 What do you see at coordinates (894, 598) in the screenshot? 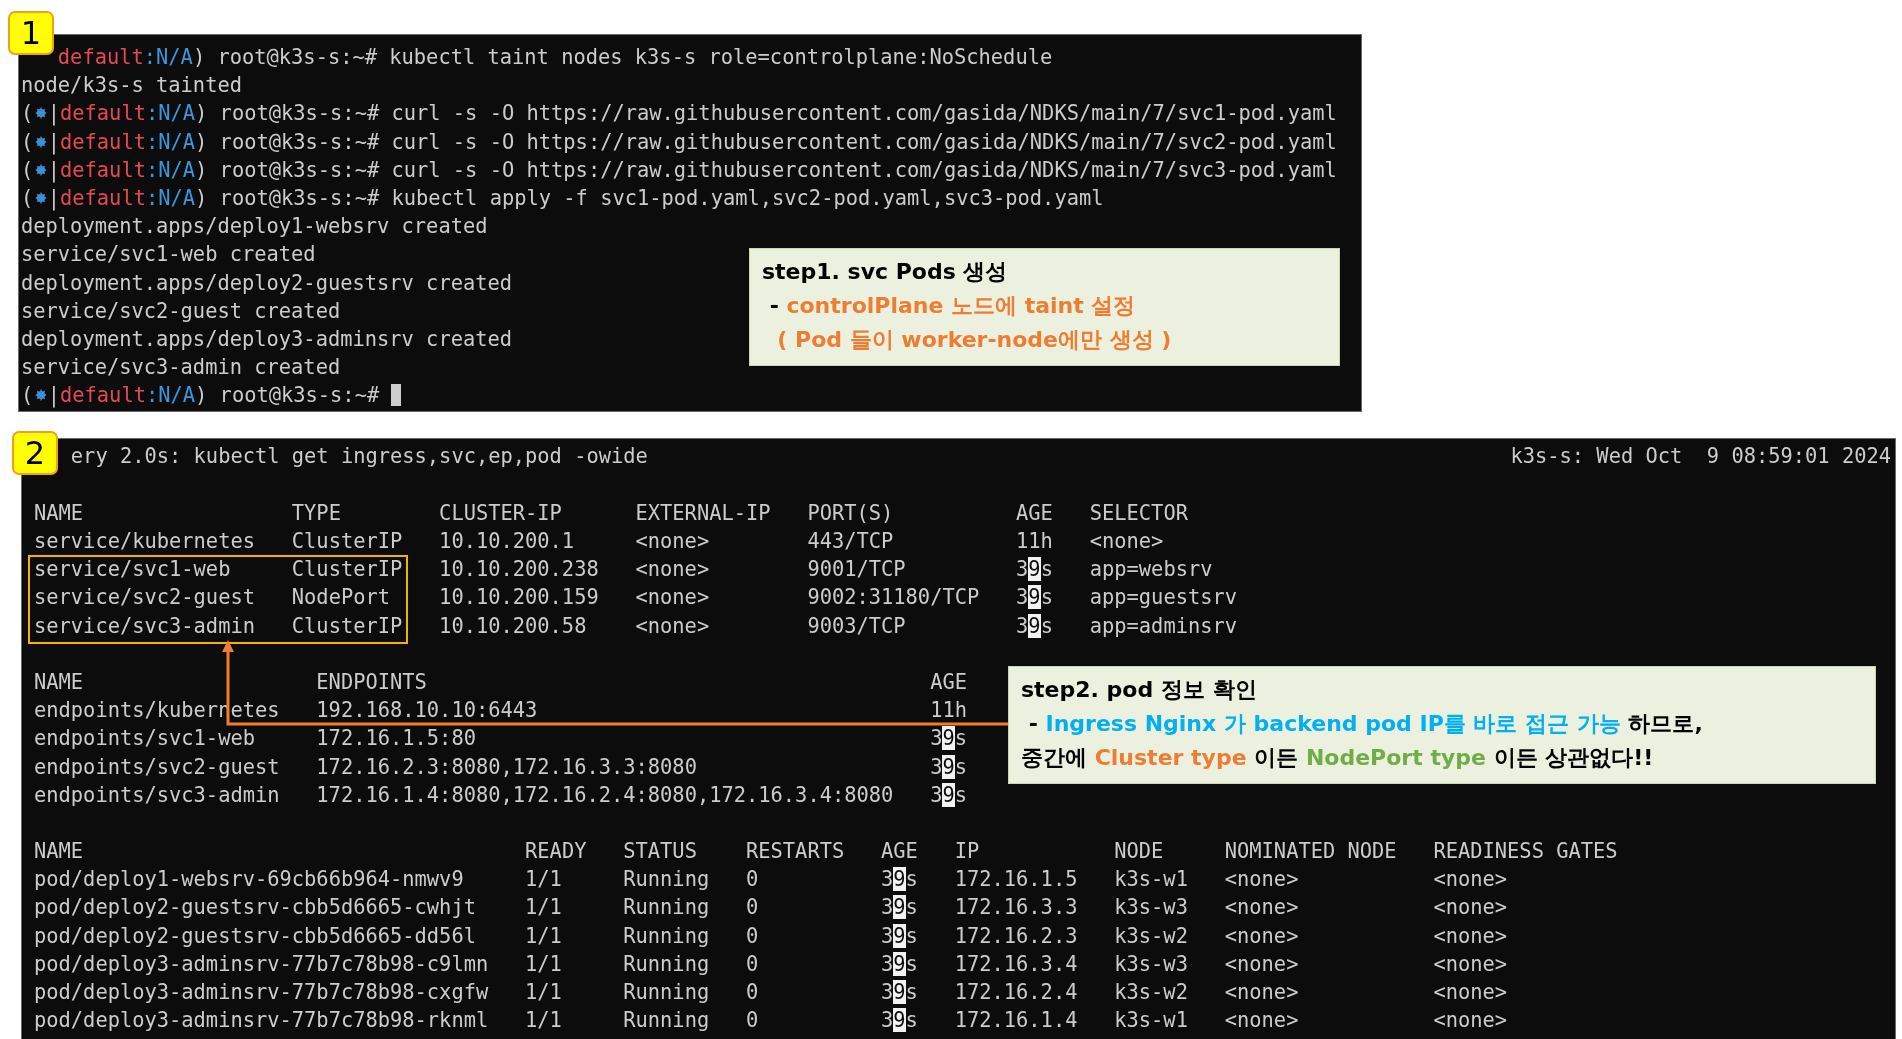
I see `table-cell-text: 9002:31180/TCP` at bounding box center [894, 598].